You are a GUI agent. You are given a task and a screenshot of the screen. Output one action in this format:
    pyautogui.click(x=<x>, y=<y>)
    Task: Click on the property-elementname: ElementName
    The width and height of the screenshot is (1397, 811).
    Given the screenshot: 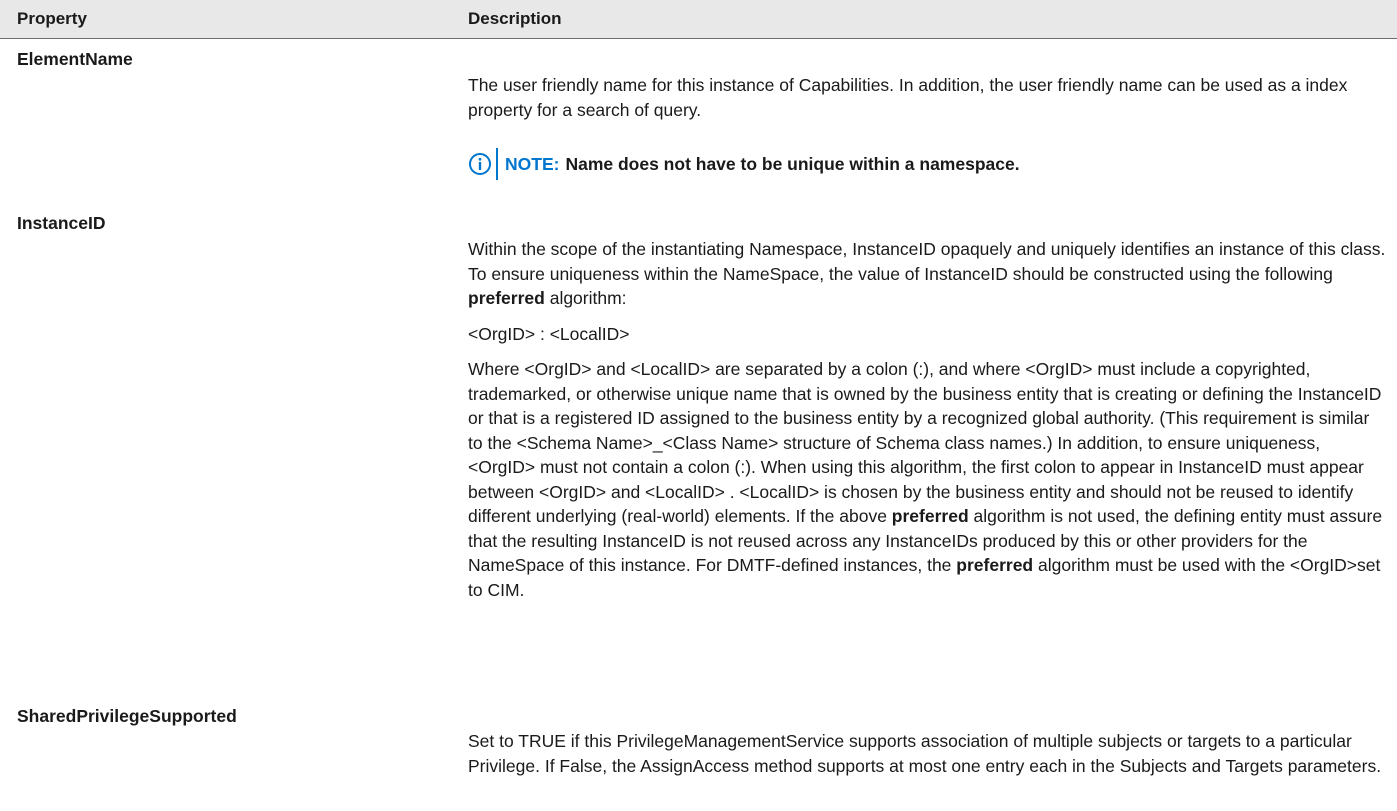 What is the action you would take?
    pyautogui.click(x=75, y=59)
    